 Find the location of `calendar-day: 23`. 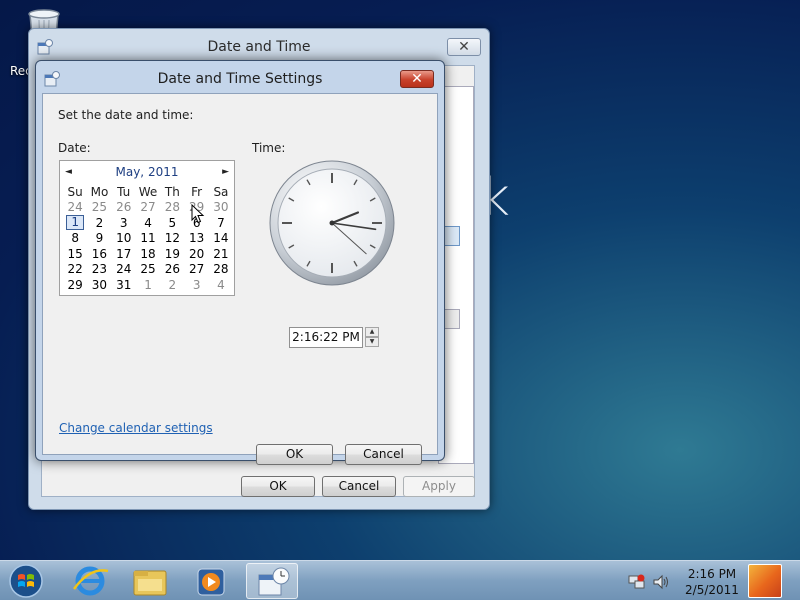

calendar-day: 23 is located at coordinates (99, 270).